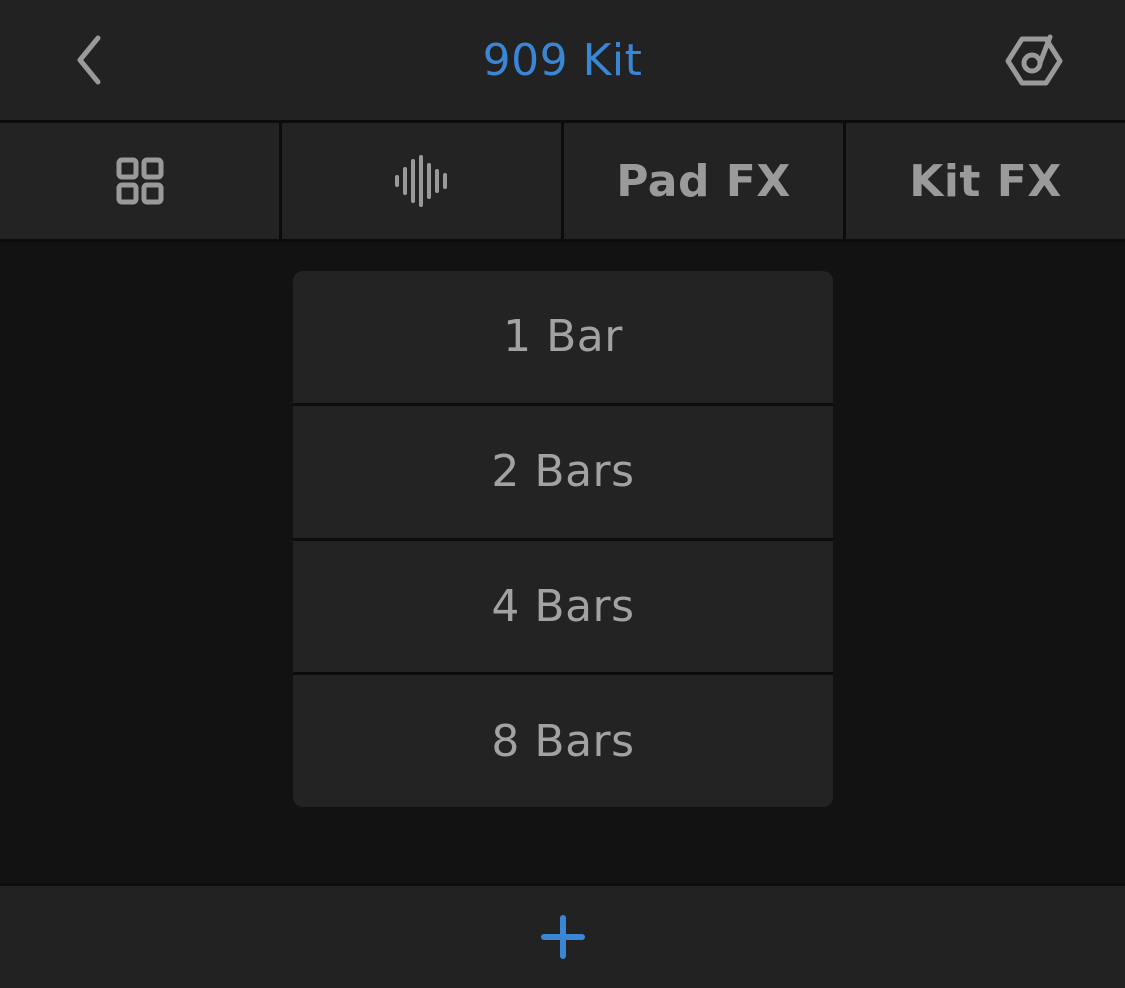 This screenshot has width=1125, height=988. Describe the element at coordinates (563, 471) in the screenshot. I see `option-2-bars: 2 Bars` at that location.